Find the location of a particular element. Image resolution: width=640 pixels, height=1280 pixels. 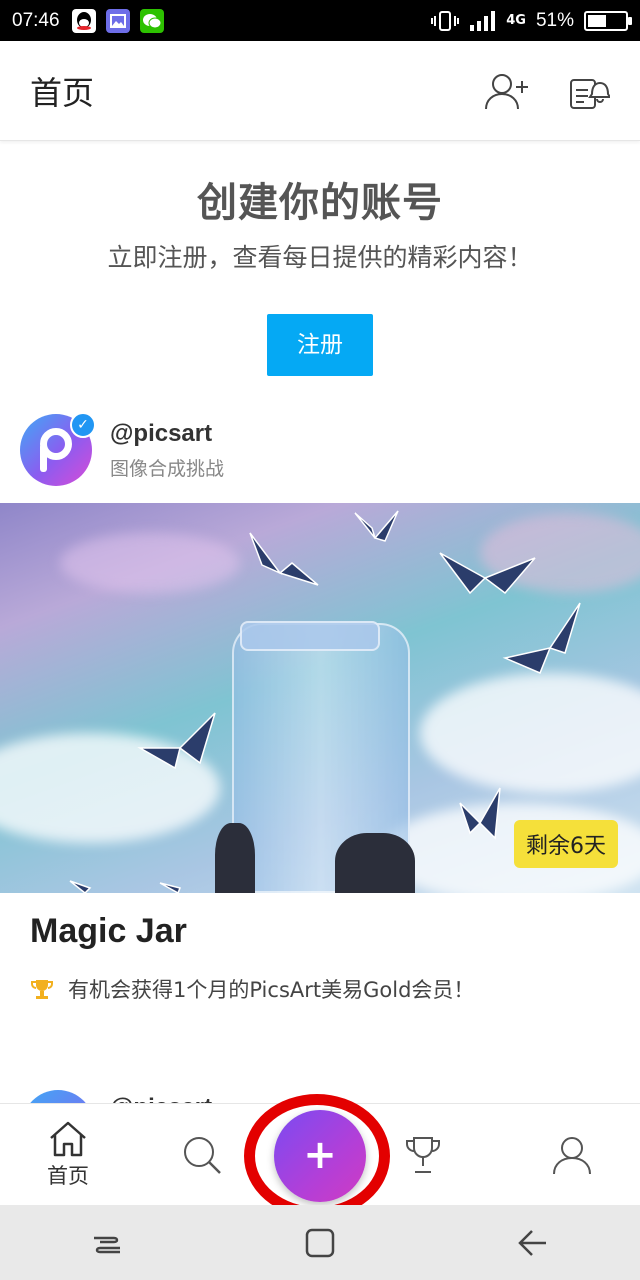

system-navigation-bar is located at coordinates (320, 1242).